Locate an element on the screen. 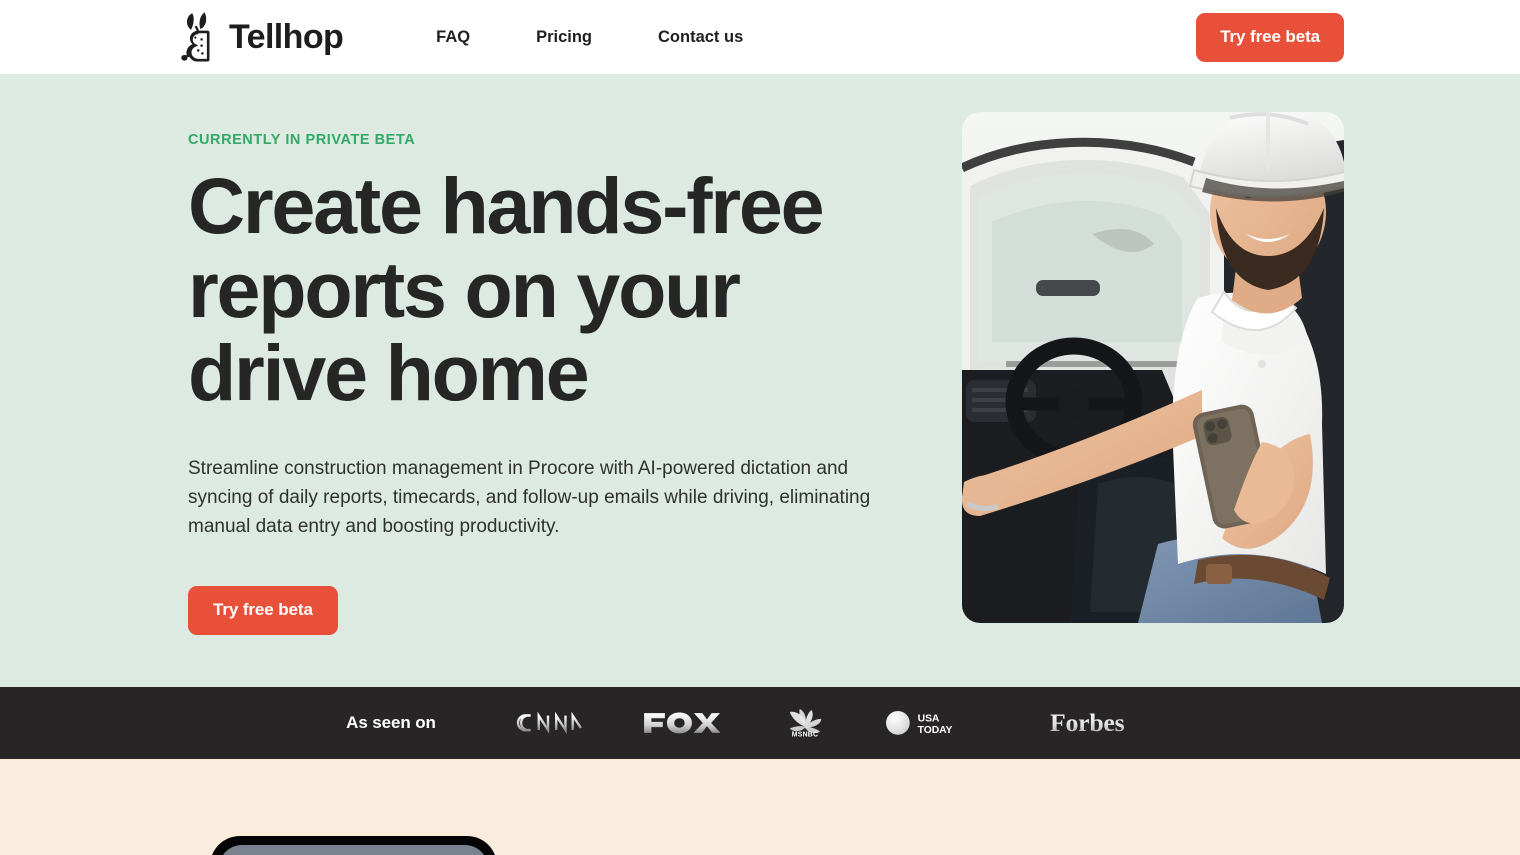  svg-text: Forbes is located at coordinates (1087, 723).